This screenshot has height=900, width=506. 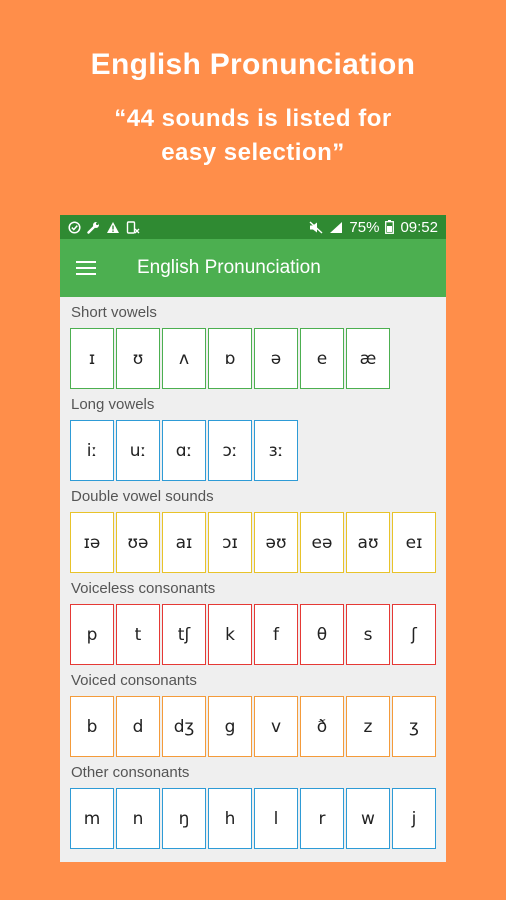 I want to click on sound-button: eɪ, so click(x=414, y=542).